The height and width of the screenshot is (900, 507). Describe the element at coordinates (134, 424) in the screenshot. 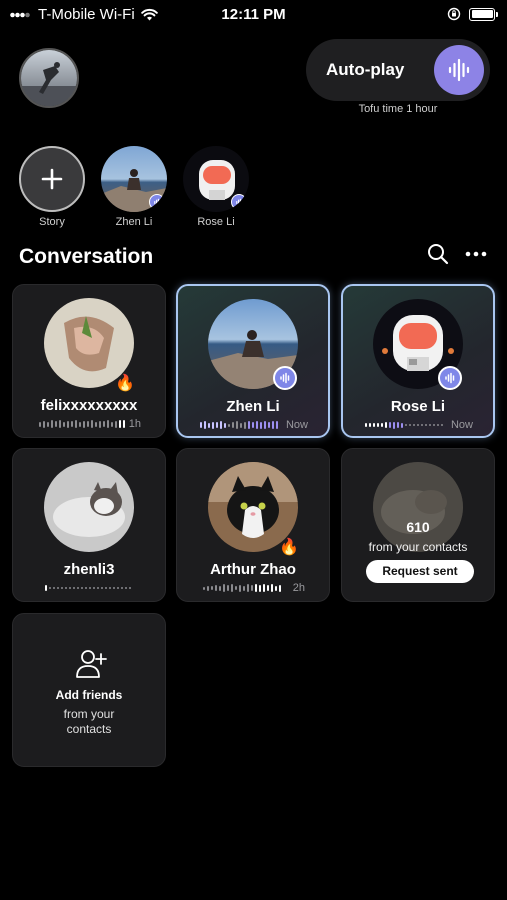

I see `card-timestamp: 1h` at that location.